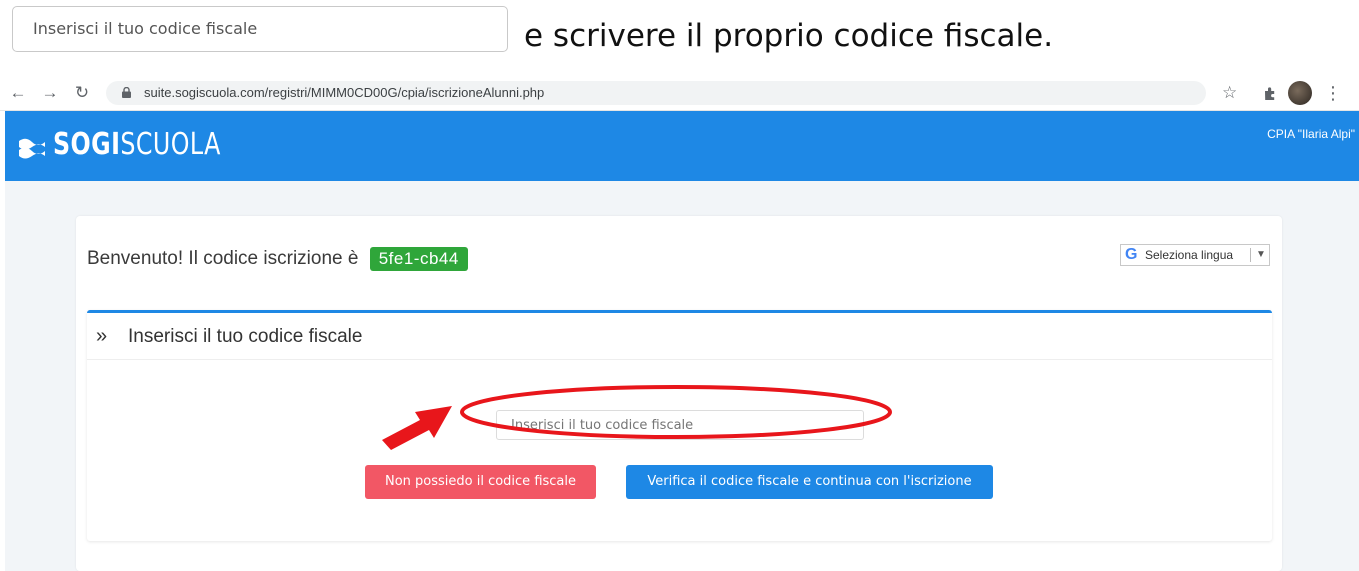 This screenshot has height=571, width=1359. What do you see at coordinates (32, 148) in the screenshot?
I see `logo-wave-icon` at bounding box center [32, 148].